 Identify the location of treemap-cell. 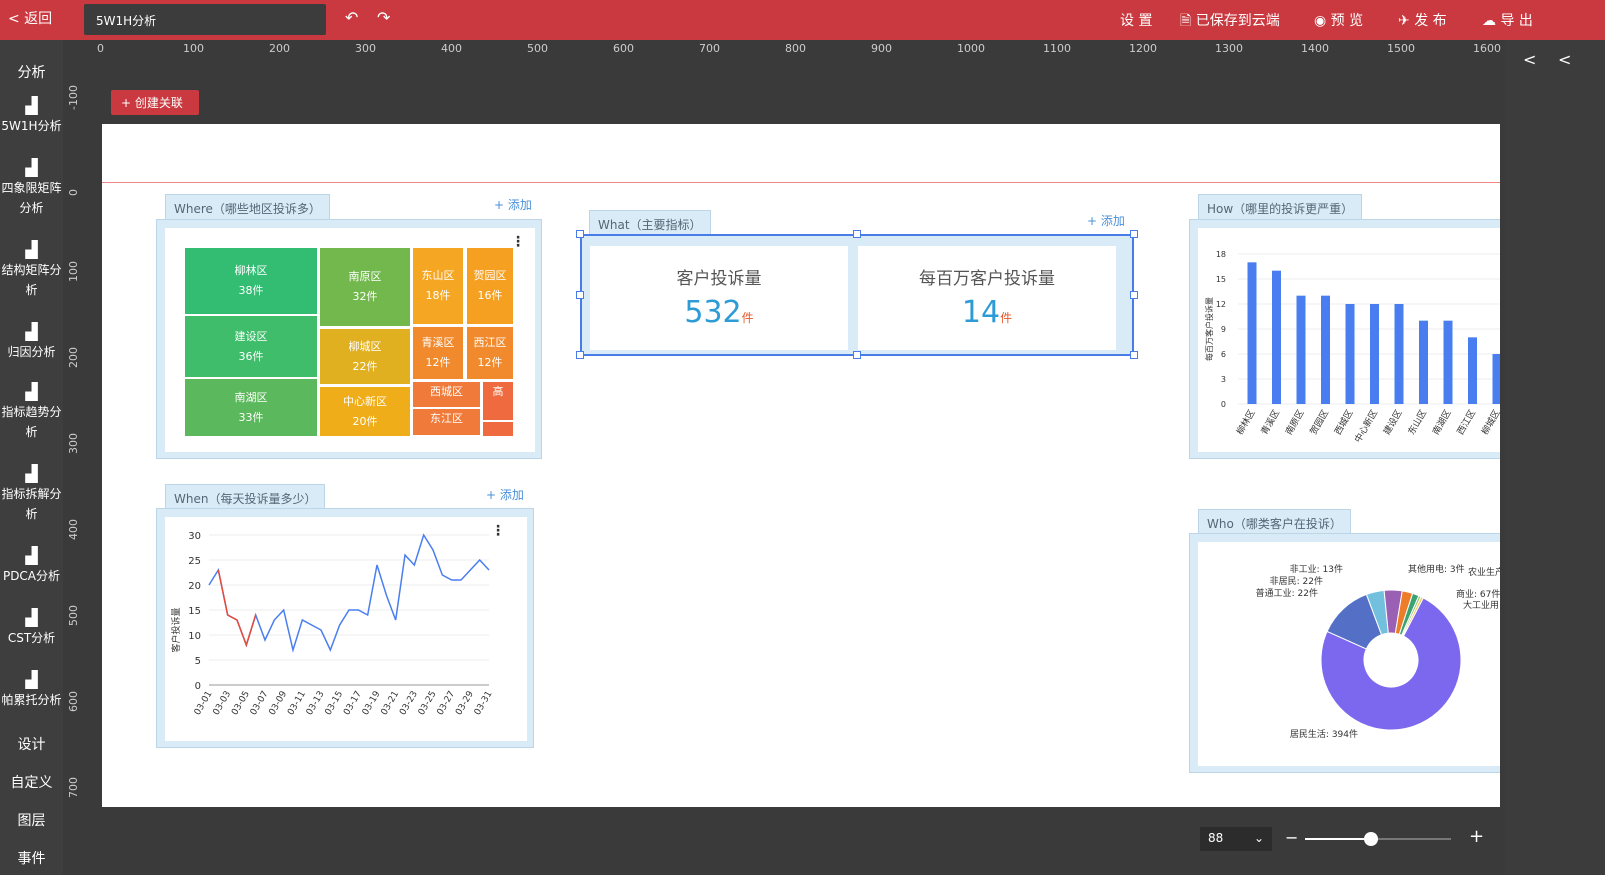
(498, 429).